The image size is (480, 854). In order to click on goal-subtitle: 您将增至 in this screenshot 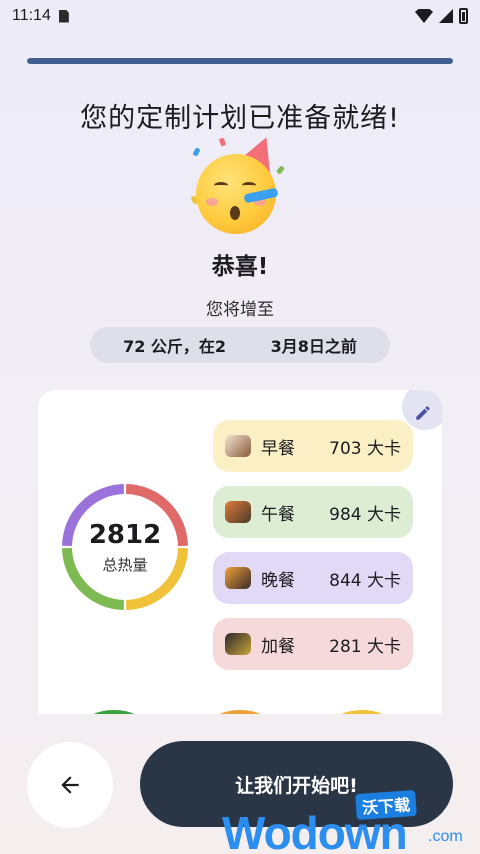, I will do `click(240, 310)`.